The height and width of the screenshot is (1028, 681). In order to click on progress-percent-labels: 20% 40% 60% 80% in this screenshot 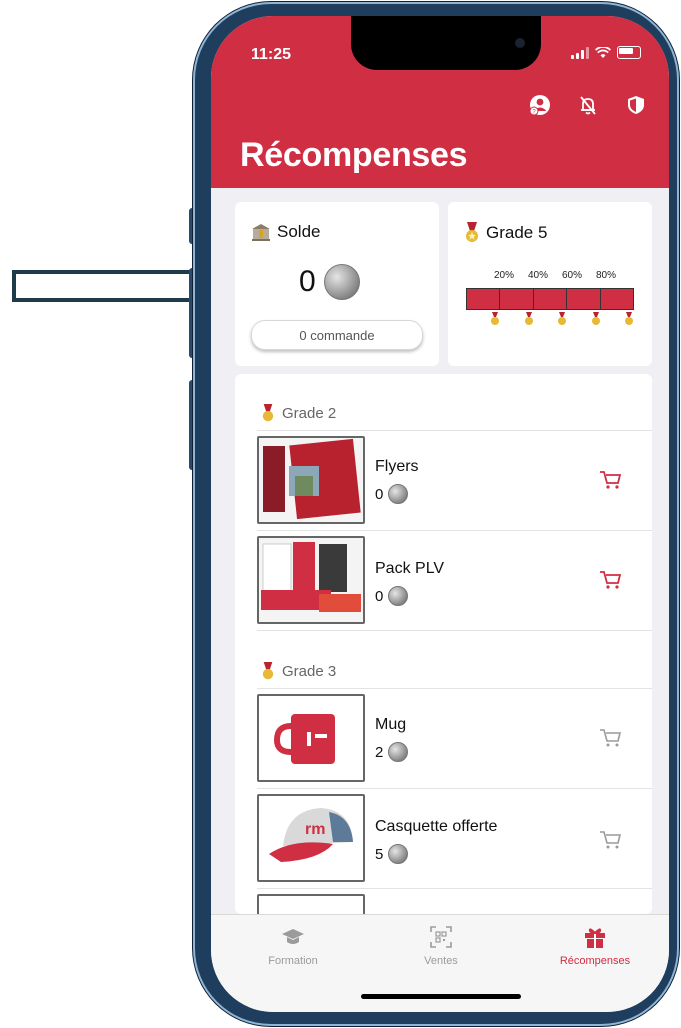, I will do `click(562, 275)`.